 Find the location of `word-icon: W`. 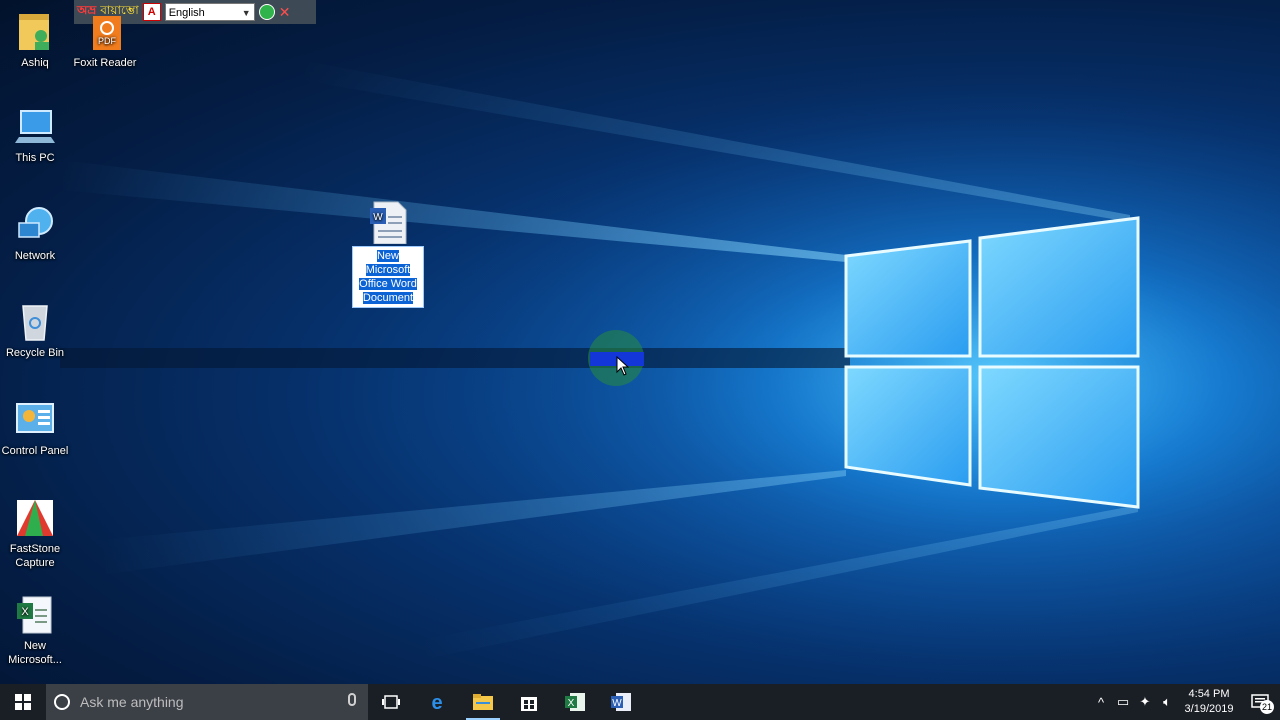

word-icon: W is located at coordinates (621, 702).